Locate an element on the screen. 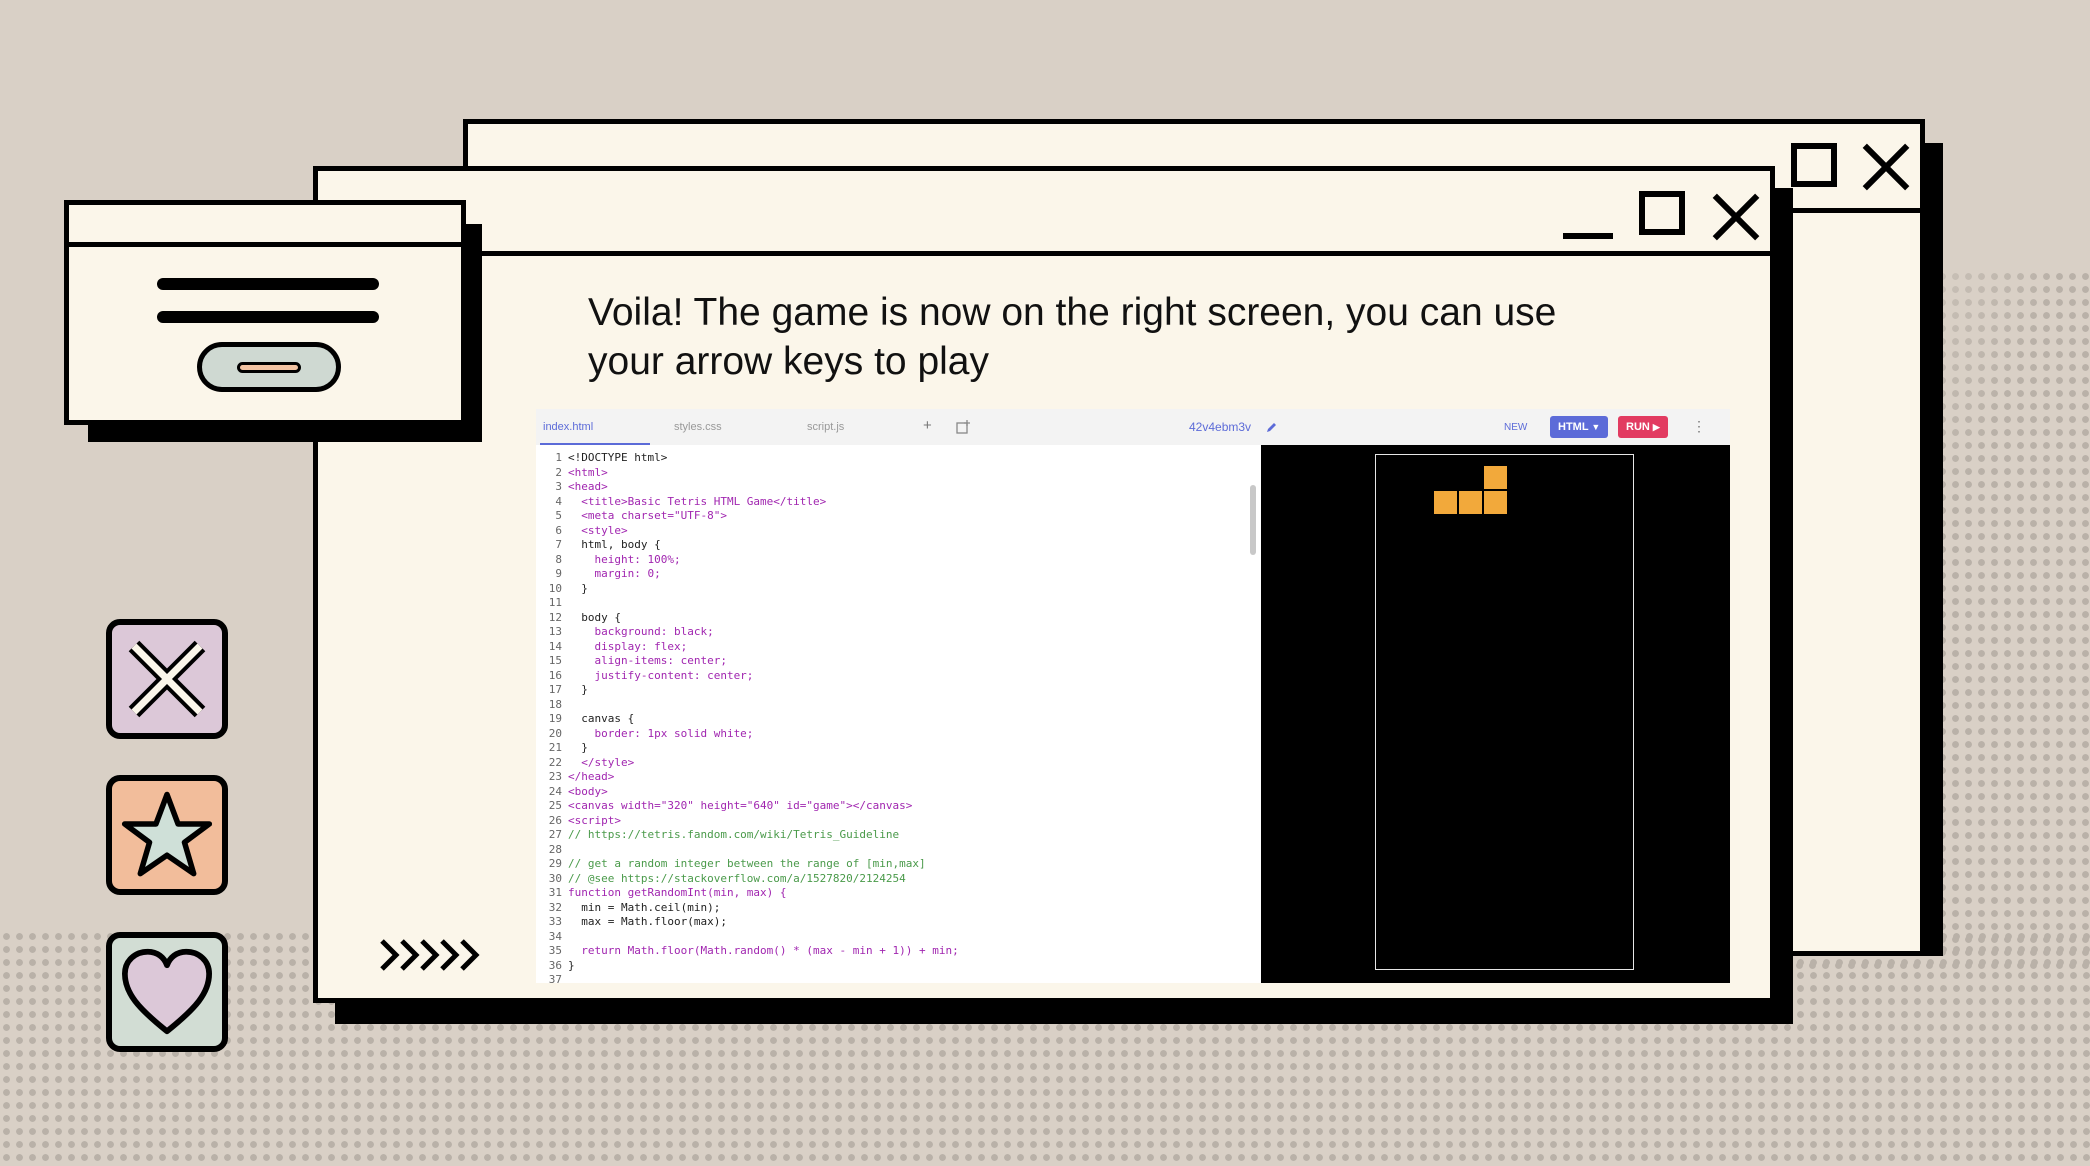 Image resolution: width=2090 pixels, height=1166 pixels. line-number: 29 is located at coordinates (555, 863).